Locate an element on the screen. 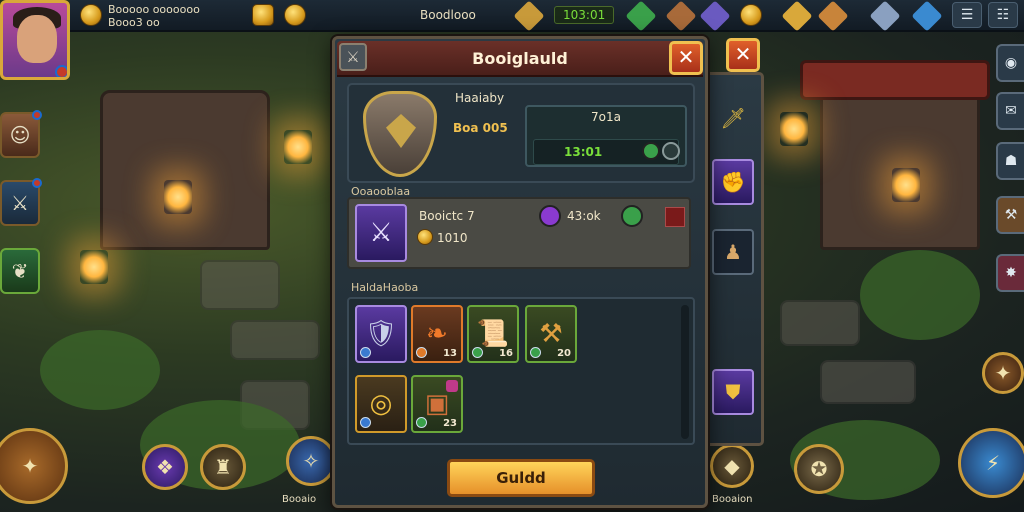  purple-skill-button: ❖ is located at coordinates (165, 467).